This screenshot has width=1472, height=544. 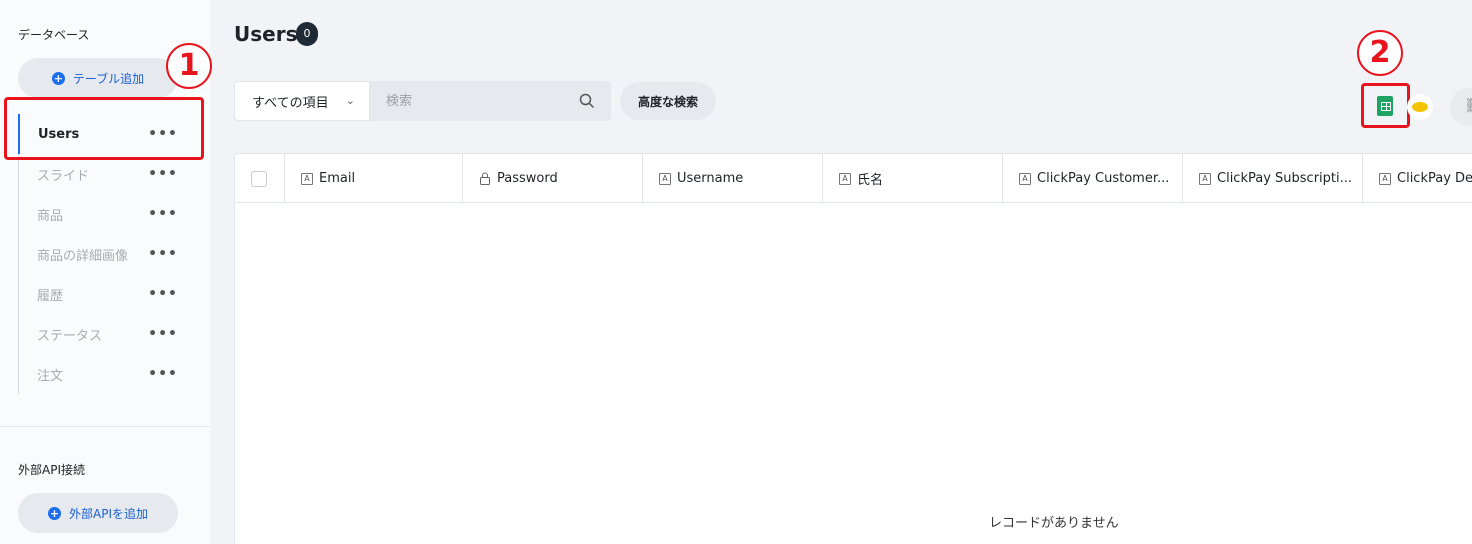 What do you see at coordinates (1380, 53) in the screenshot?
I see `annotation-number-2: 2` at bounding box center [1380, 53].